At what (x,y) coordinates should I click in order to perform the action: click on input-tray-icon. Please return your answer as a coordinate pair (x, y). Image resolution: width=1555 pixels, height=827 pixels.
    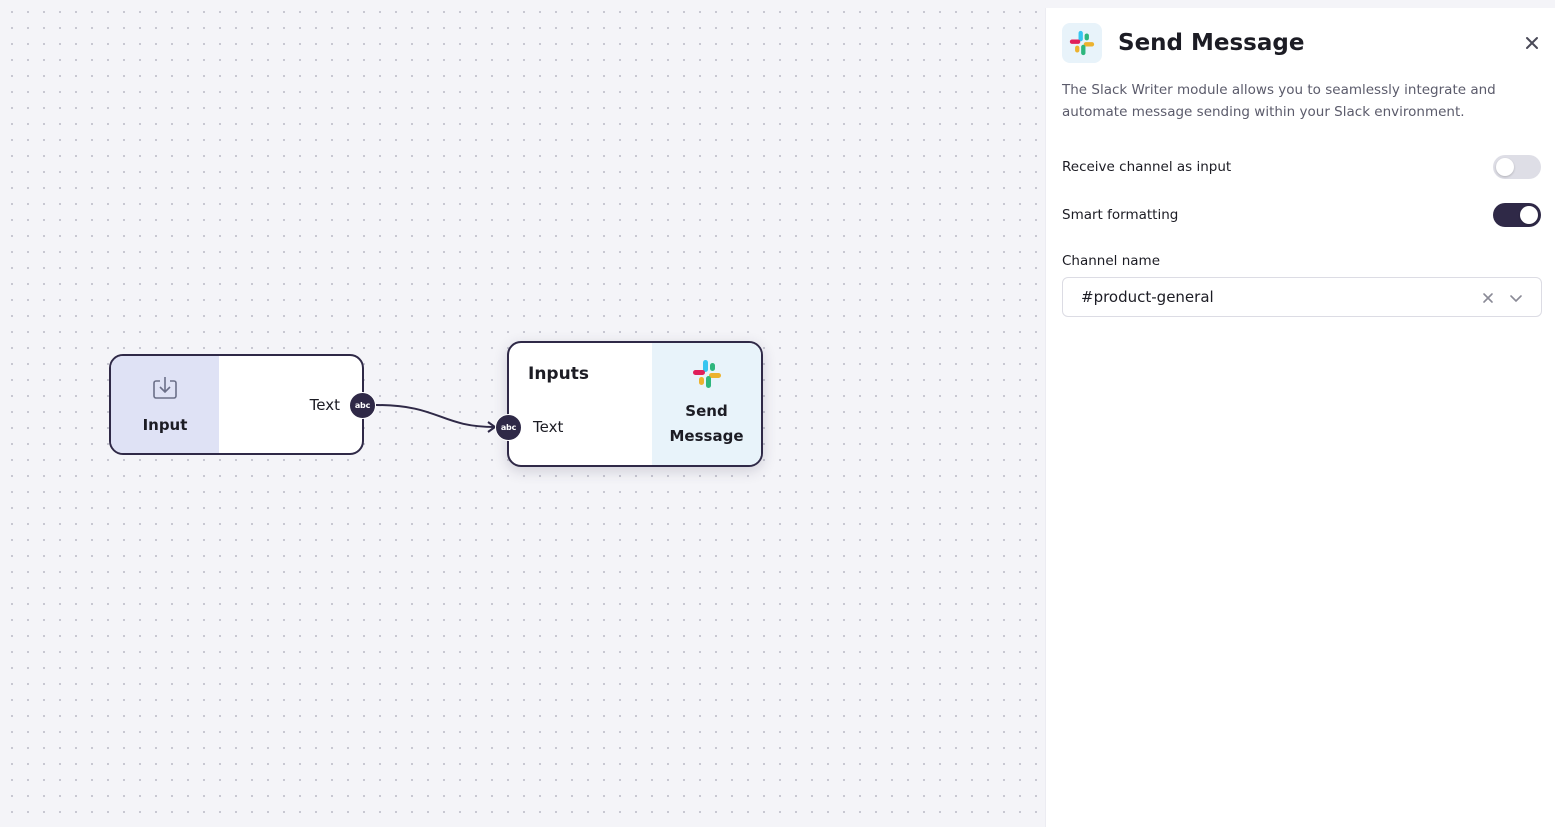
    Looking at the image, I should click on (165, 391).